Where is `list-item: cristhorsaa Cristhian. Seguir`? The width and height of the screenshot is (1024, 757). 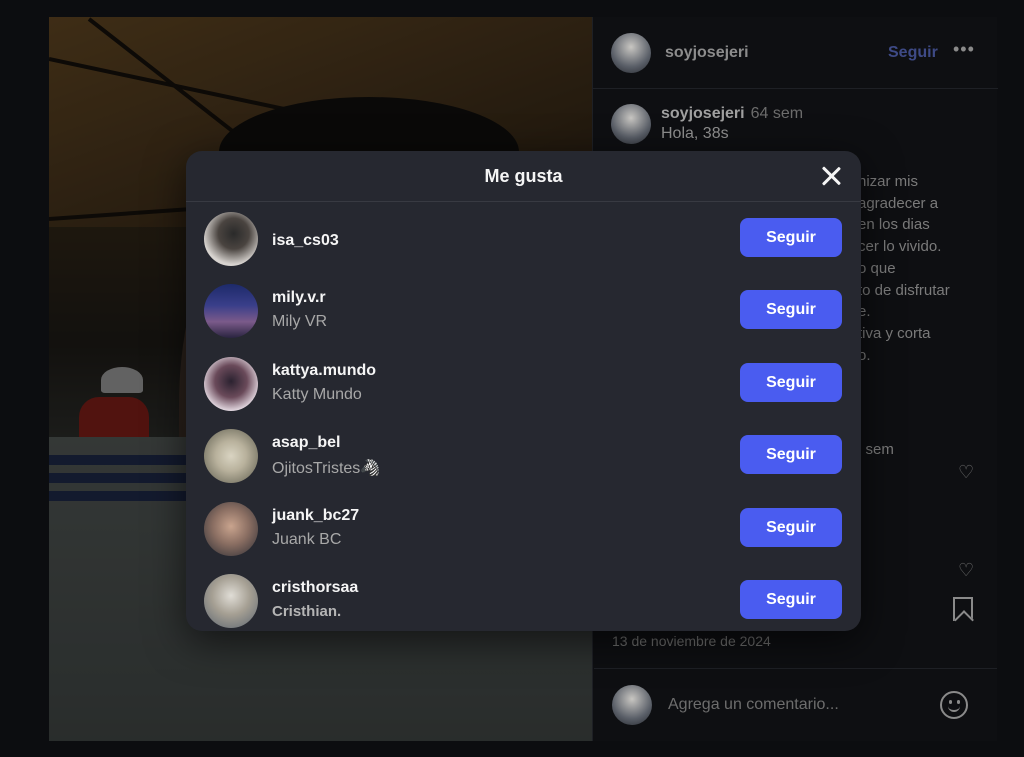
list-item: cristhorsaa Cristhian. Seguir is located at coordinates (523, 597).